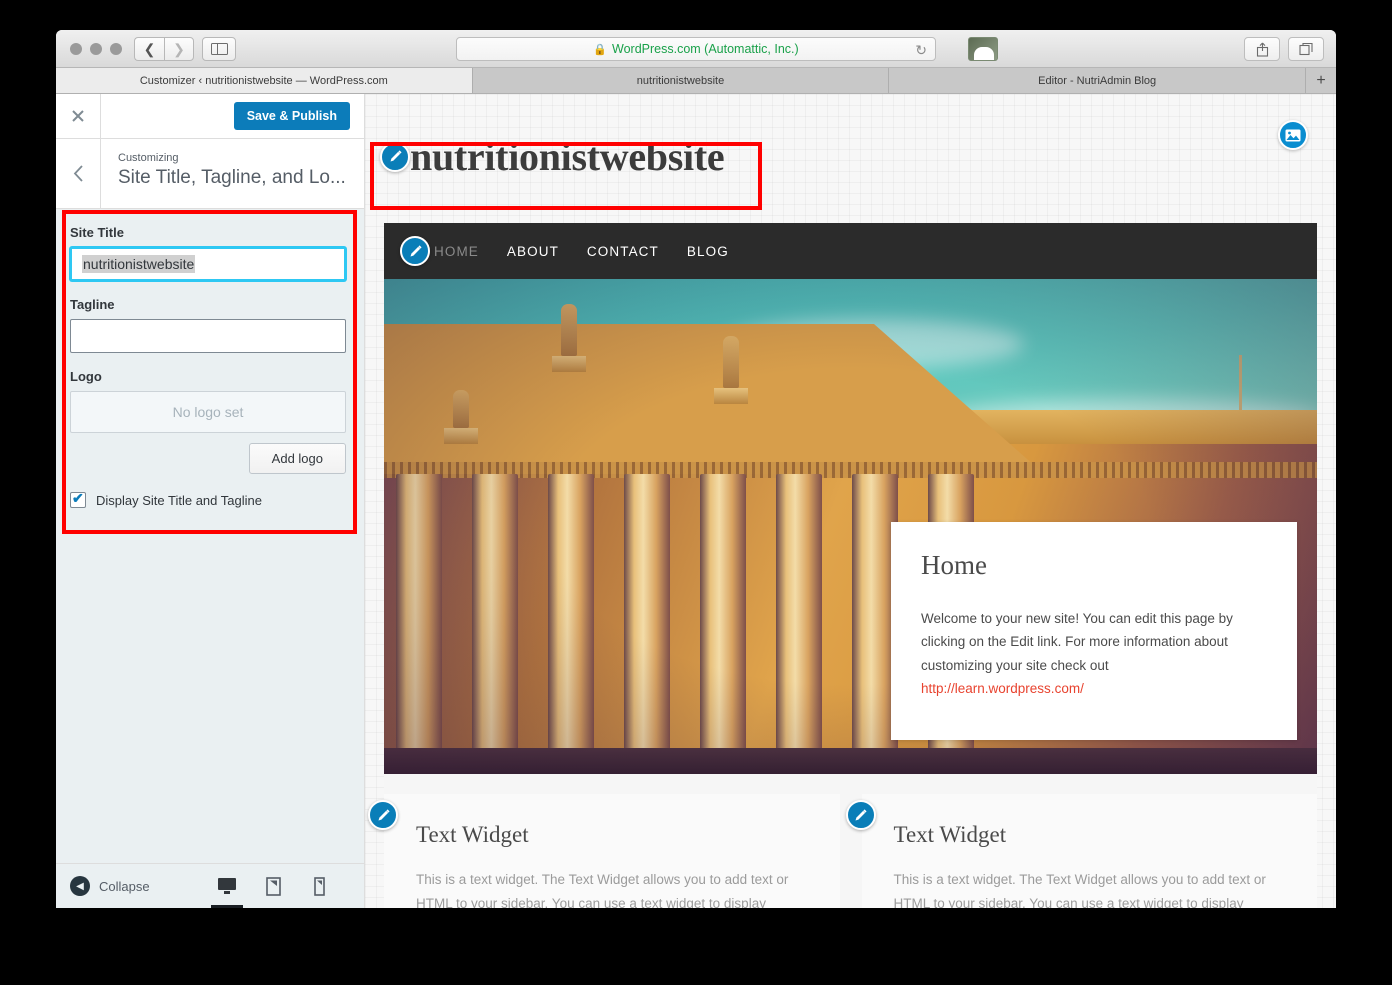  What do you see at coordinates (208, 336) in the screenshot?
I see `tagline-input` at bounding box center [208, 336].